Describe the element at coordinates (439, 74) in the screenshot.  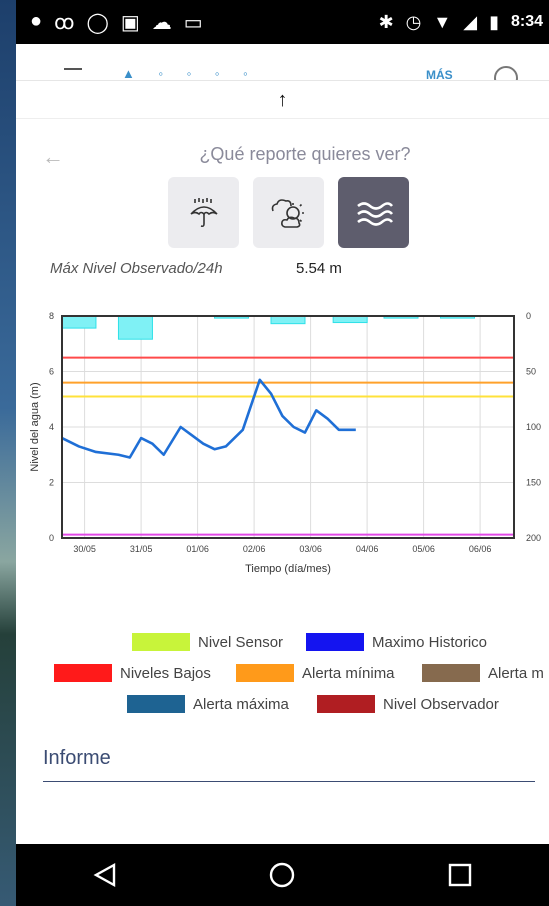
I see `more-link: MÁS` at that location.